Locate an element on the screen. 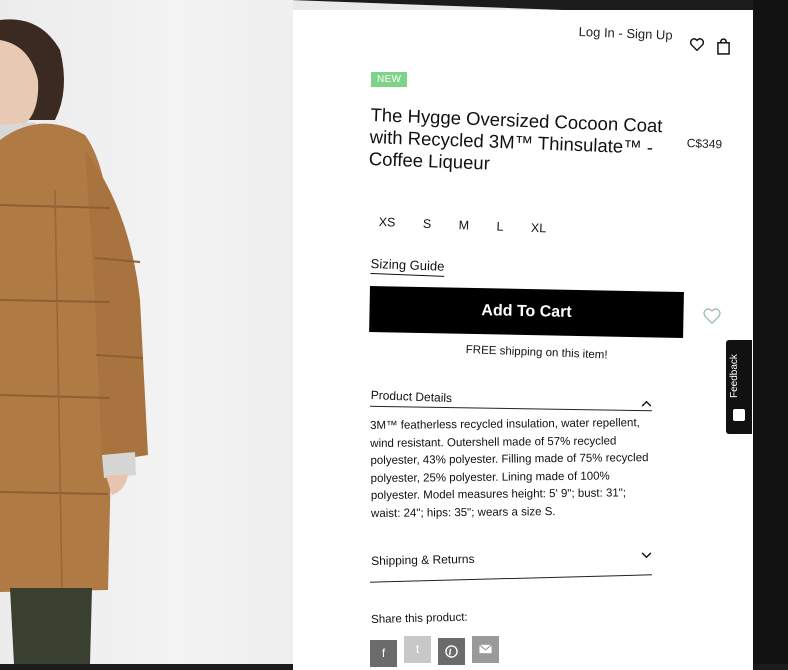 The height and width of the screenshot is (670, 788). twitter-icon: t is located at coordinates (417, 649).